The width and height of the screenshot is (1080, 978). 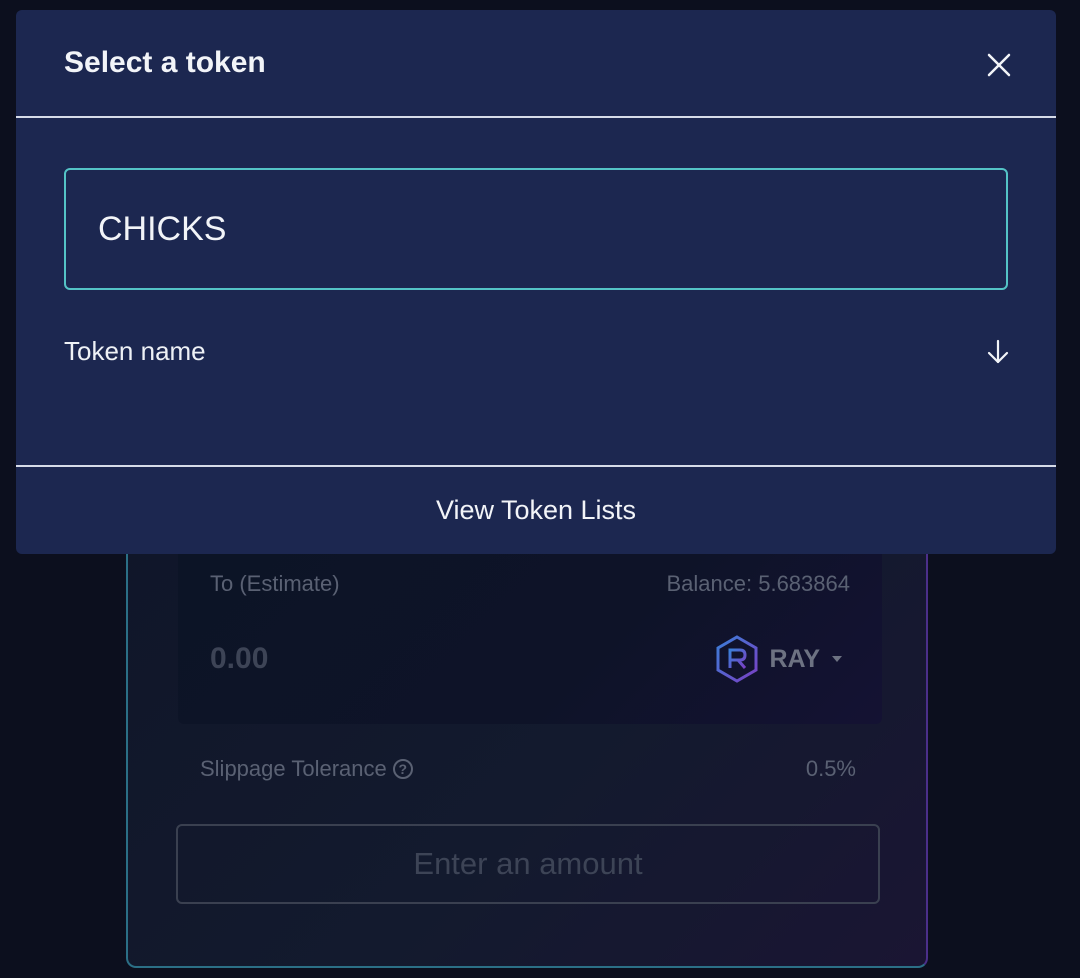 I want to click on token-search-input, so click(x=536, y=229).